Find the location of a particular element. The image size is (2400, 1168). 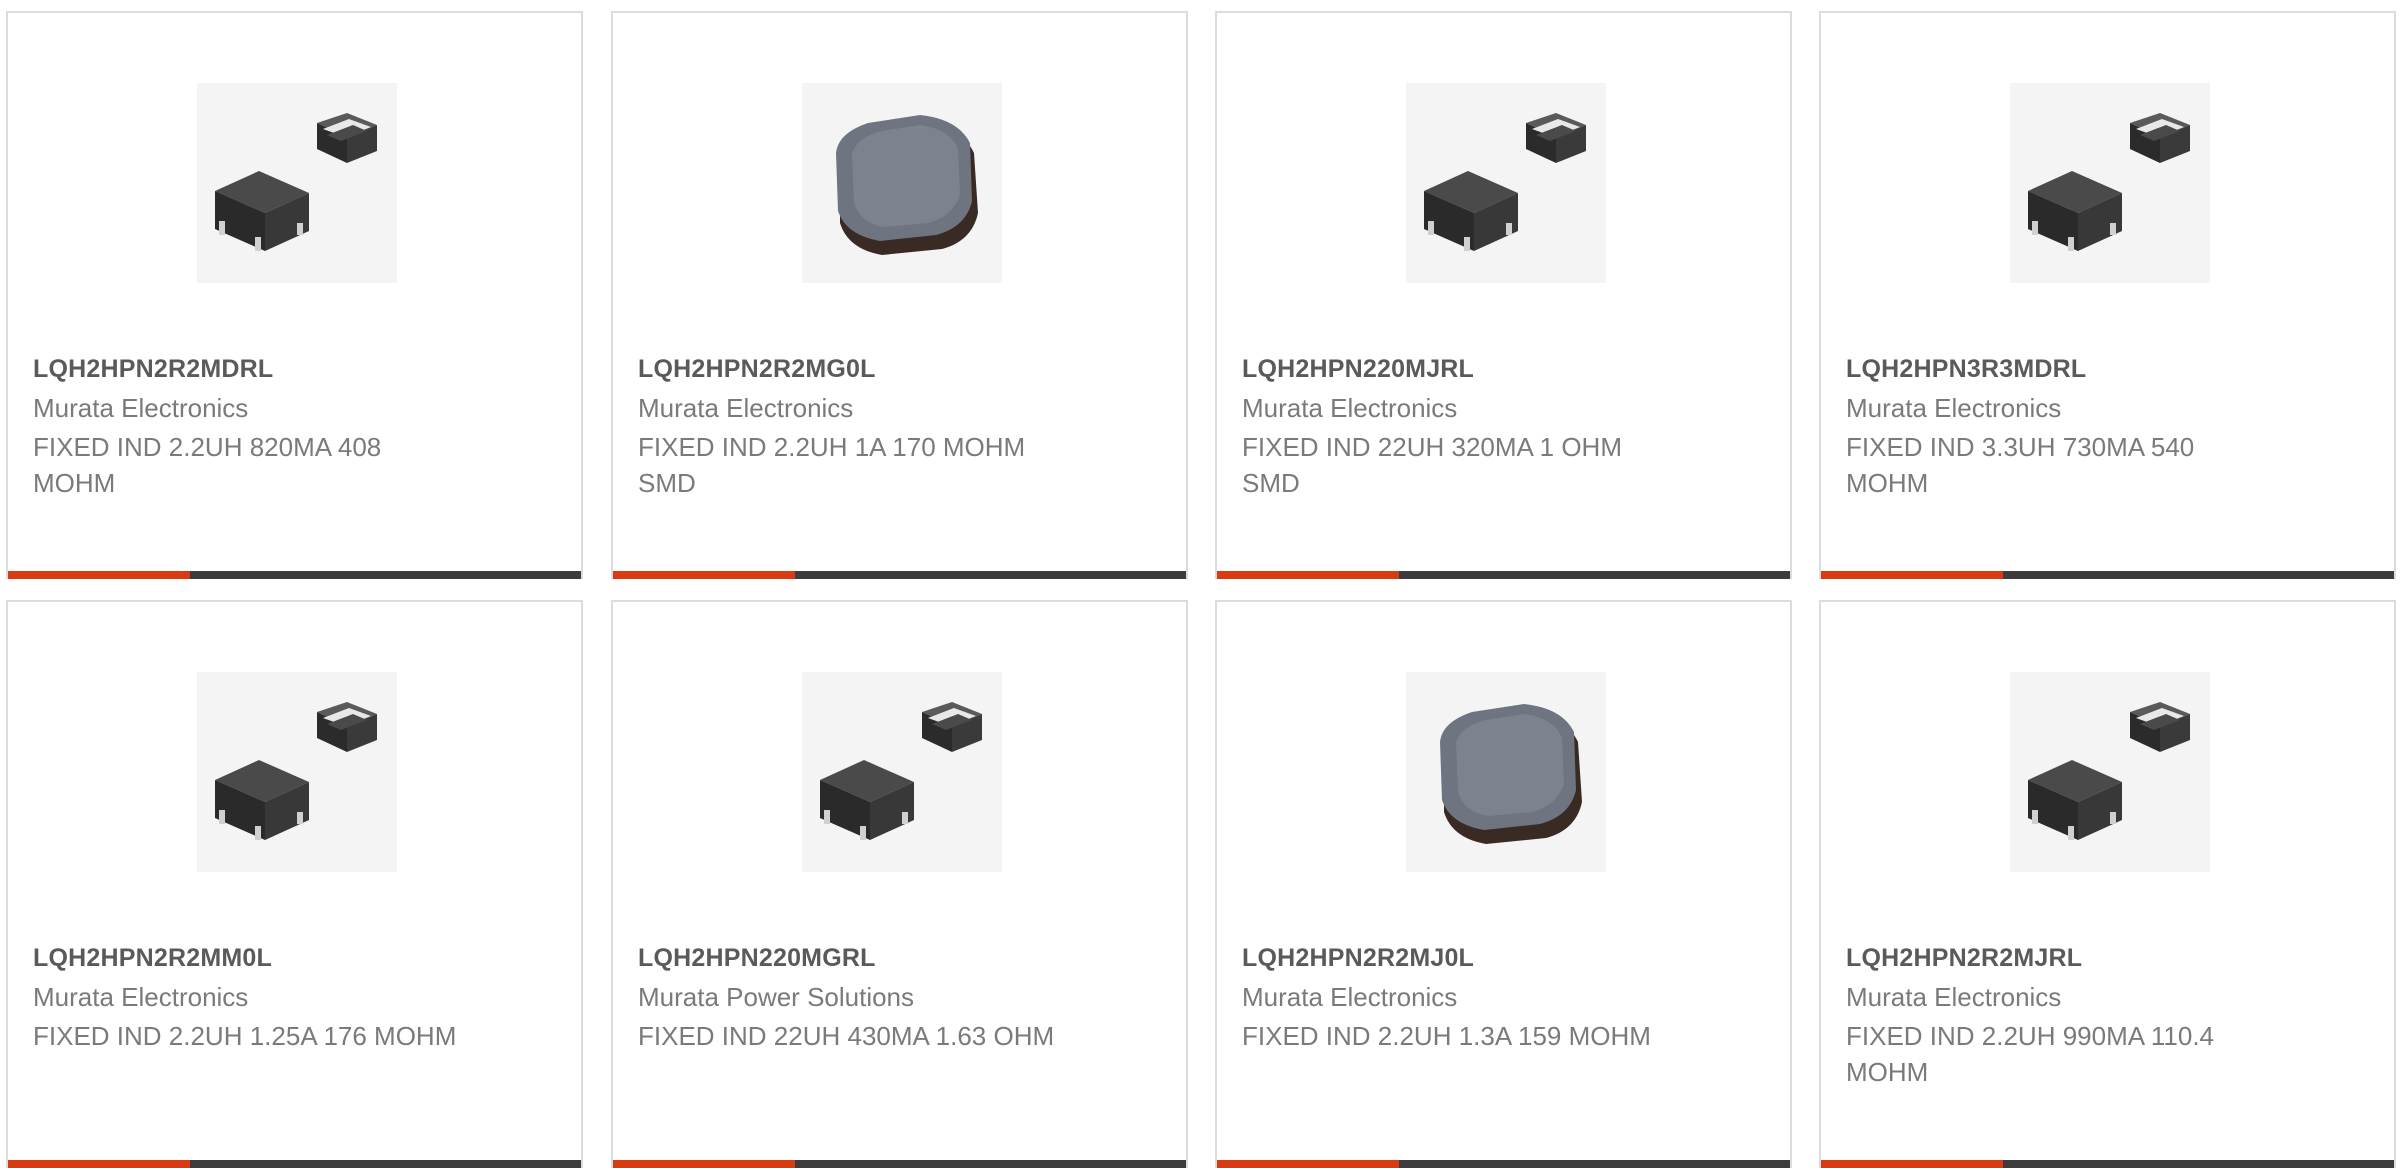

part-number: LQH2HPN2R2MDRL is located at coordinates (153, 369).